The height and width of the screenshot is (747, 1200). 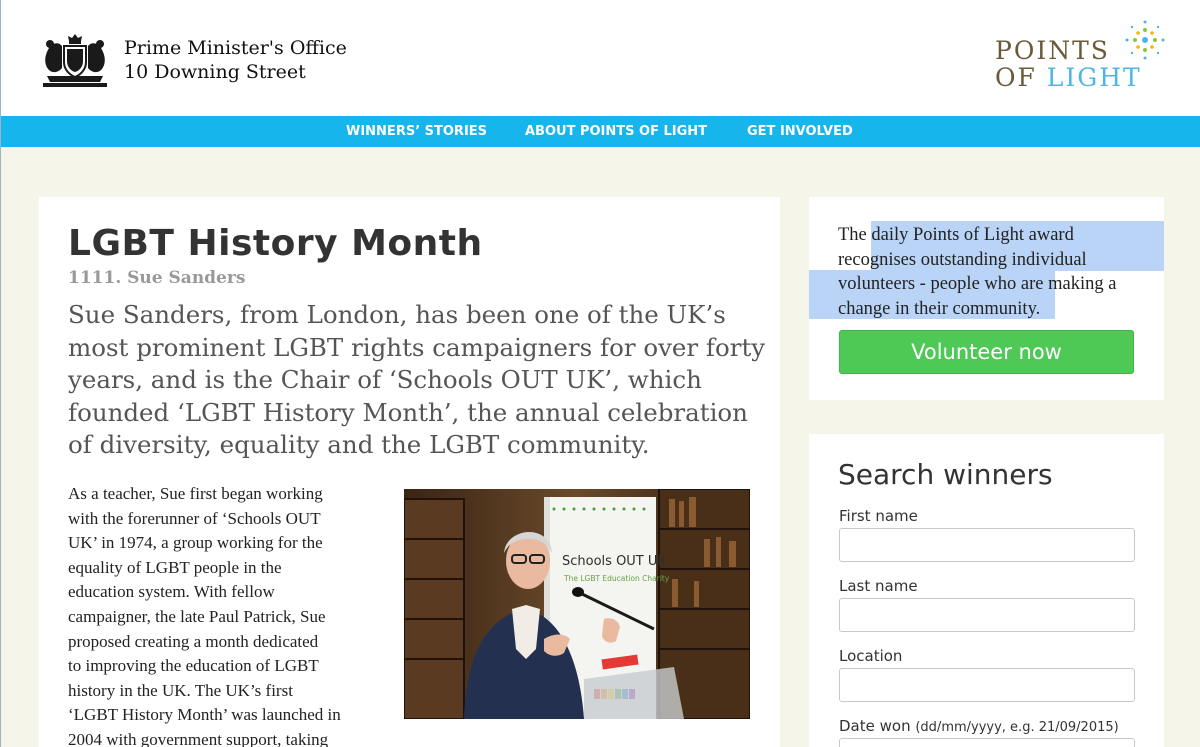 I want to click on nav-get-involved: GET INVOLVED, so click(x=800, y=131).